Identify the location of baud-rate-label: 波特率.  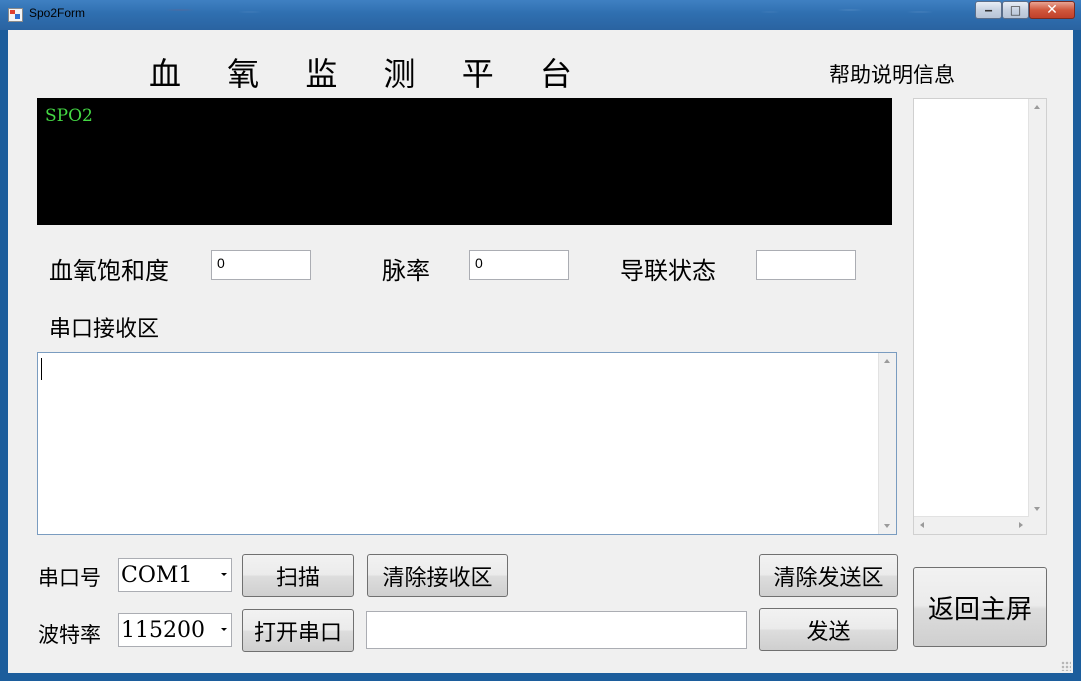
(69, 635).